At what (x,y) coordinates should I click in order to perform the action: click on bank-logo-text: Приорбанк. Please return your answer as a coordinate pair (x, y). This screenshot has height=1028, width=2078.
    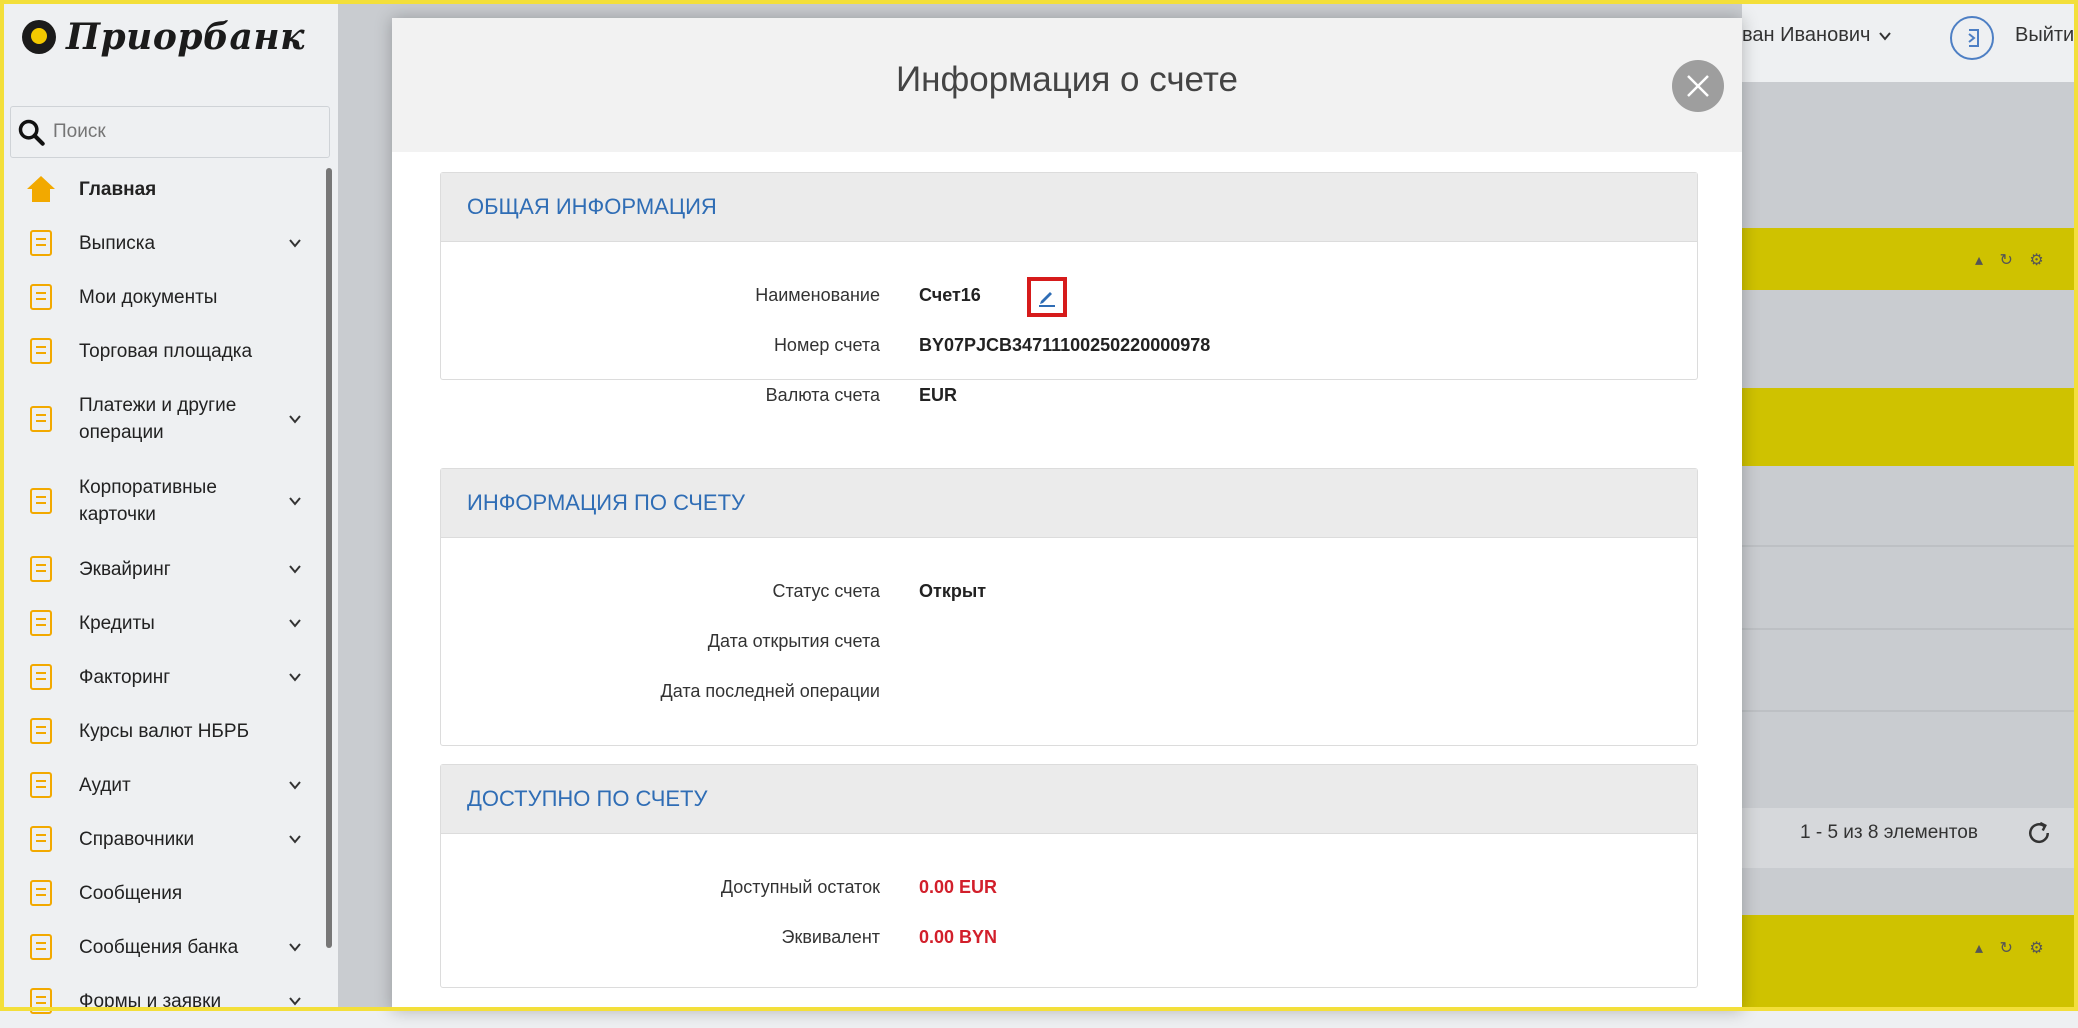
    Looking at the image, I should click on (185, 37).